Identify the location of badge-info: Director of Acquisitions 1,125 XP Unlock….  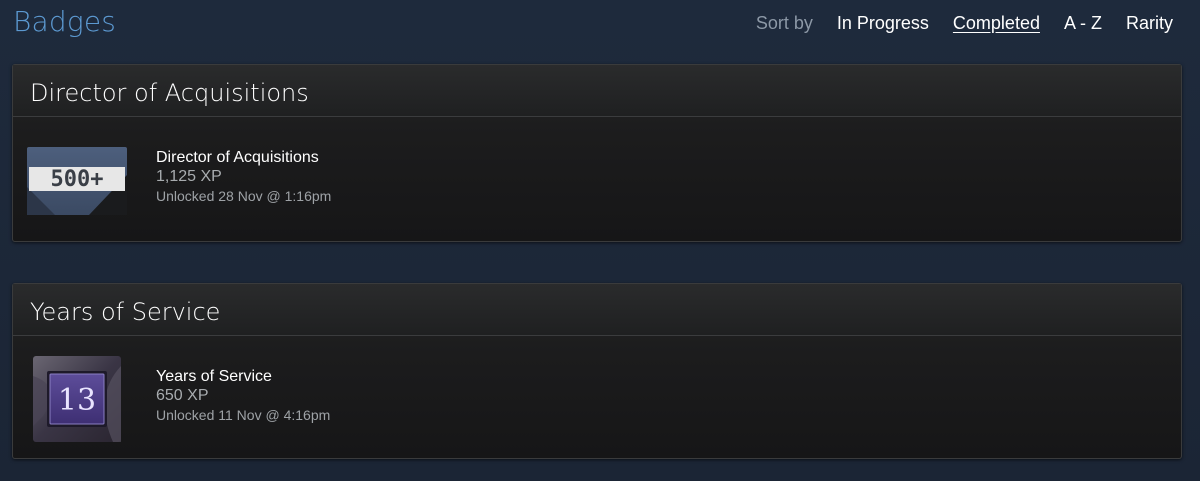
(243, 177).